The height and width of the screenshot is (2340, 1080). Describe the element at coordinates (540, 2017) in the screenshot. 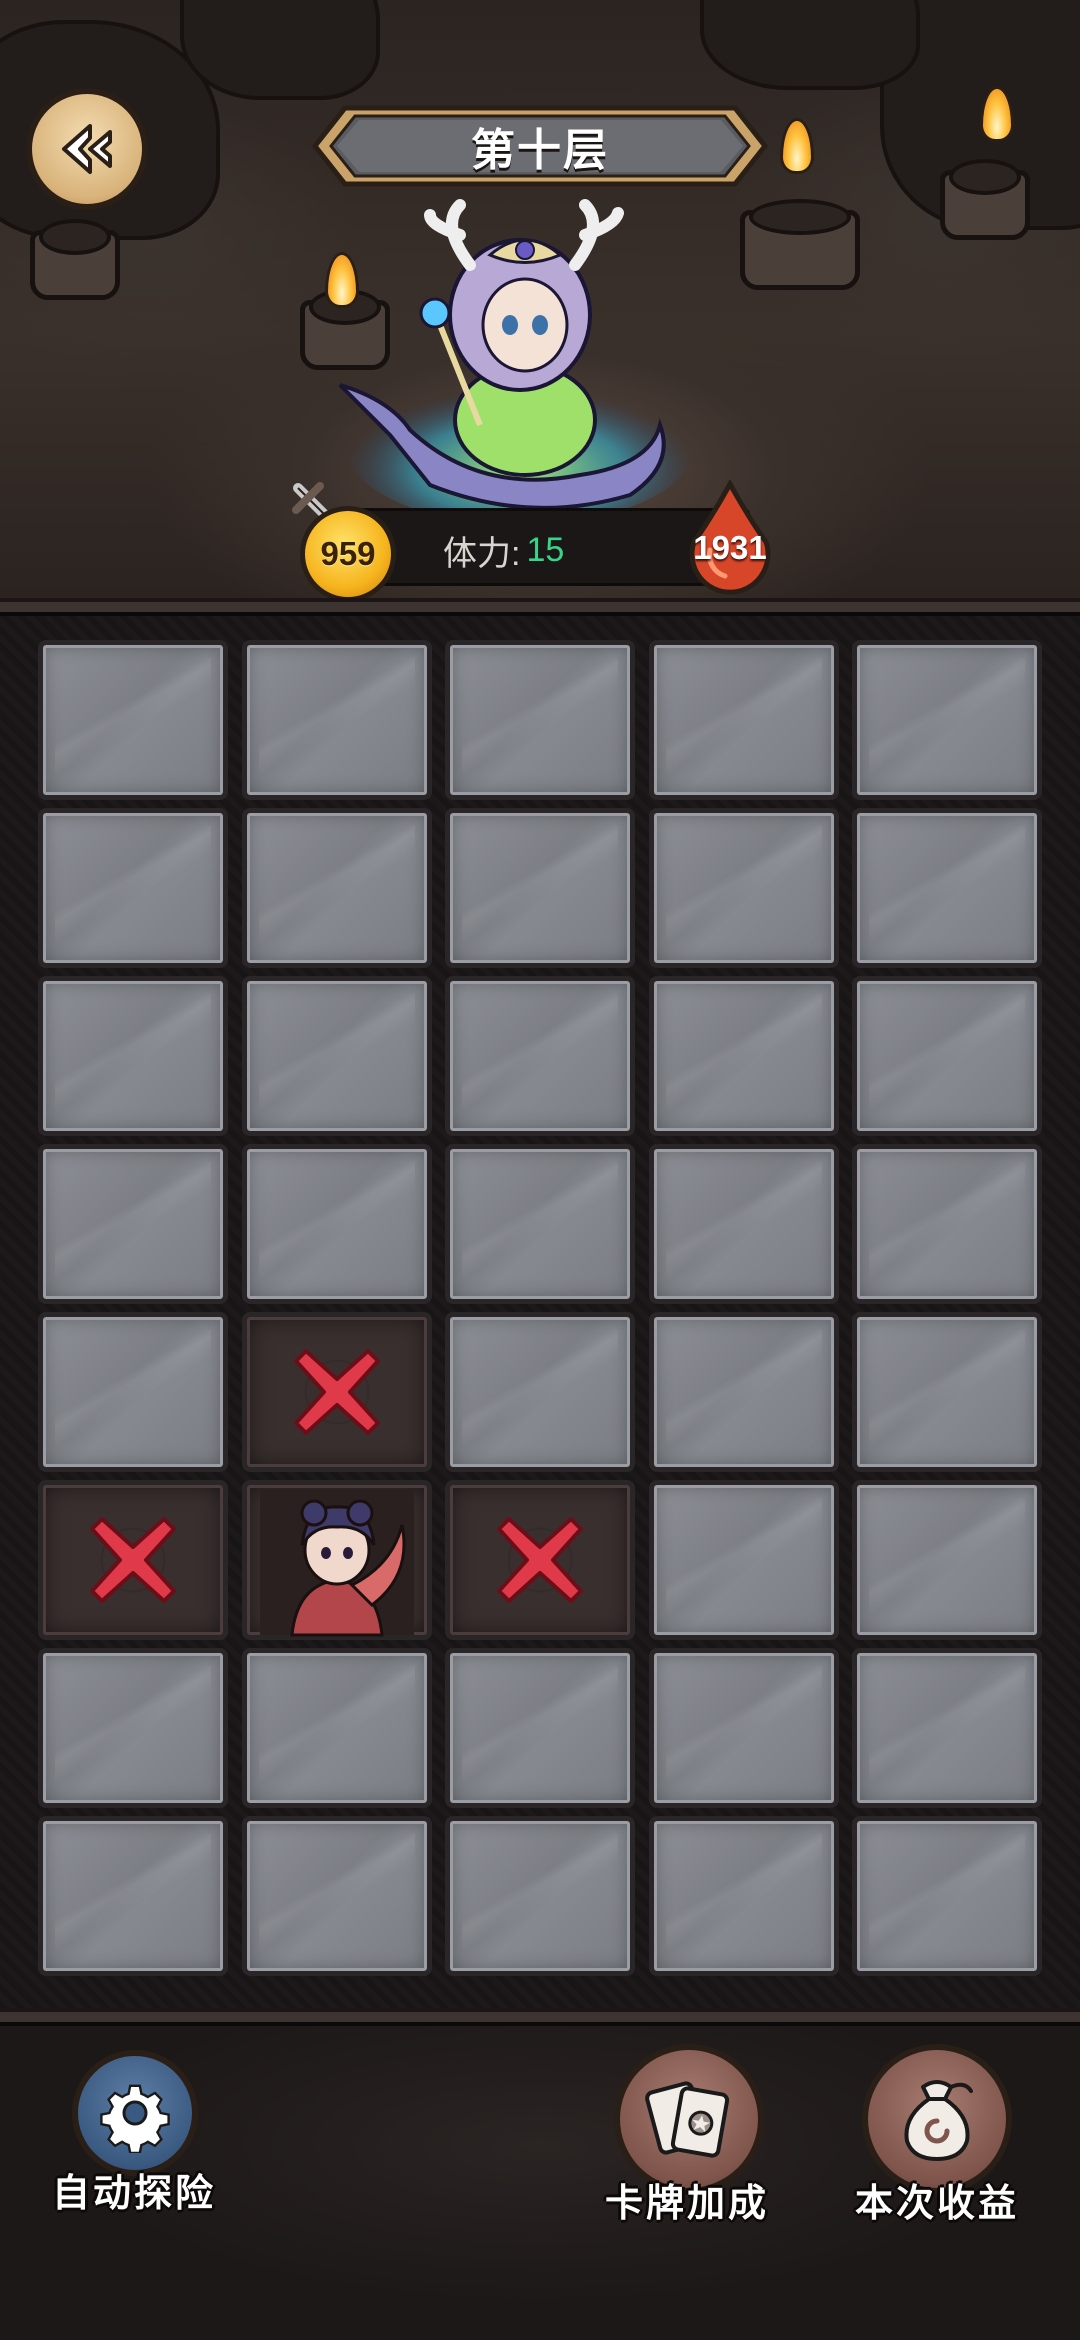

I see `board-bottom-divider` at that location.